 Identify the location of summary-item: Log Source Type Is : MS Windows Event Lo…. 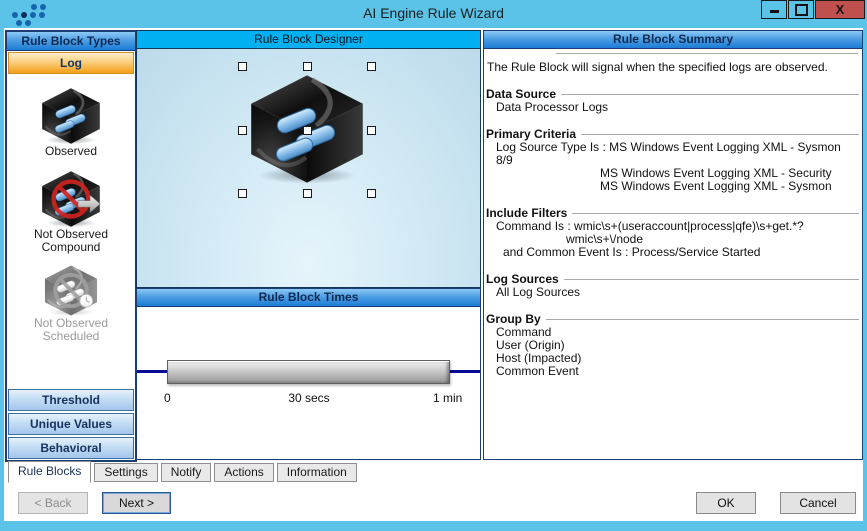
(668, 153).